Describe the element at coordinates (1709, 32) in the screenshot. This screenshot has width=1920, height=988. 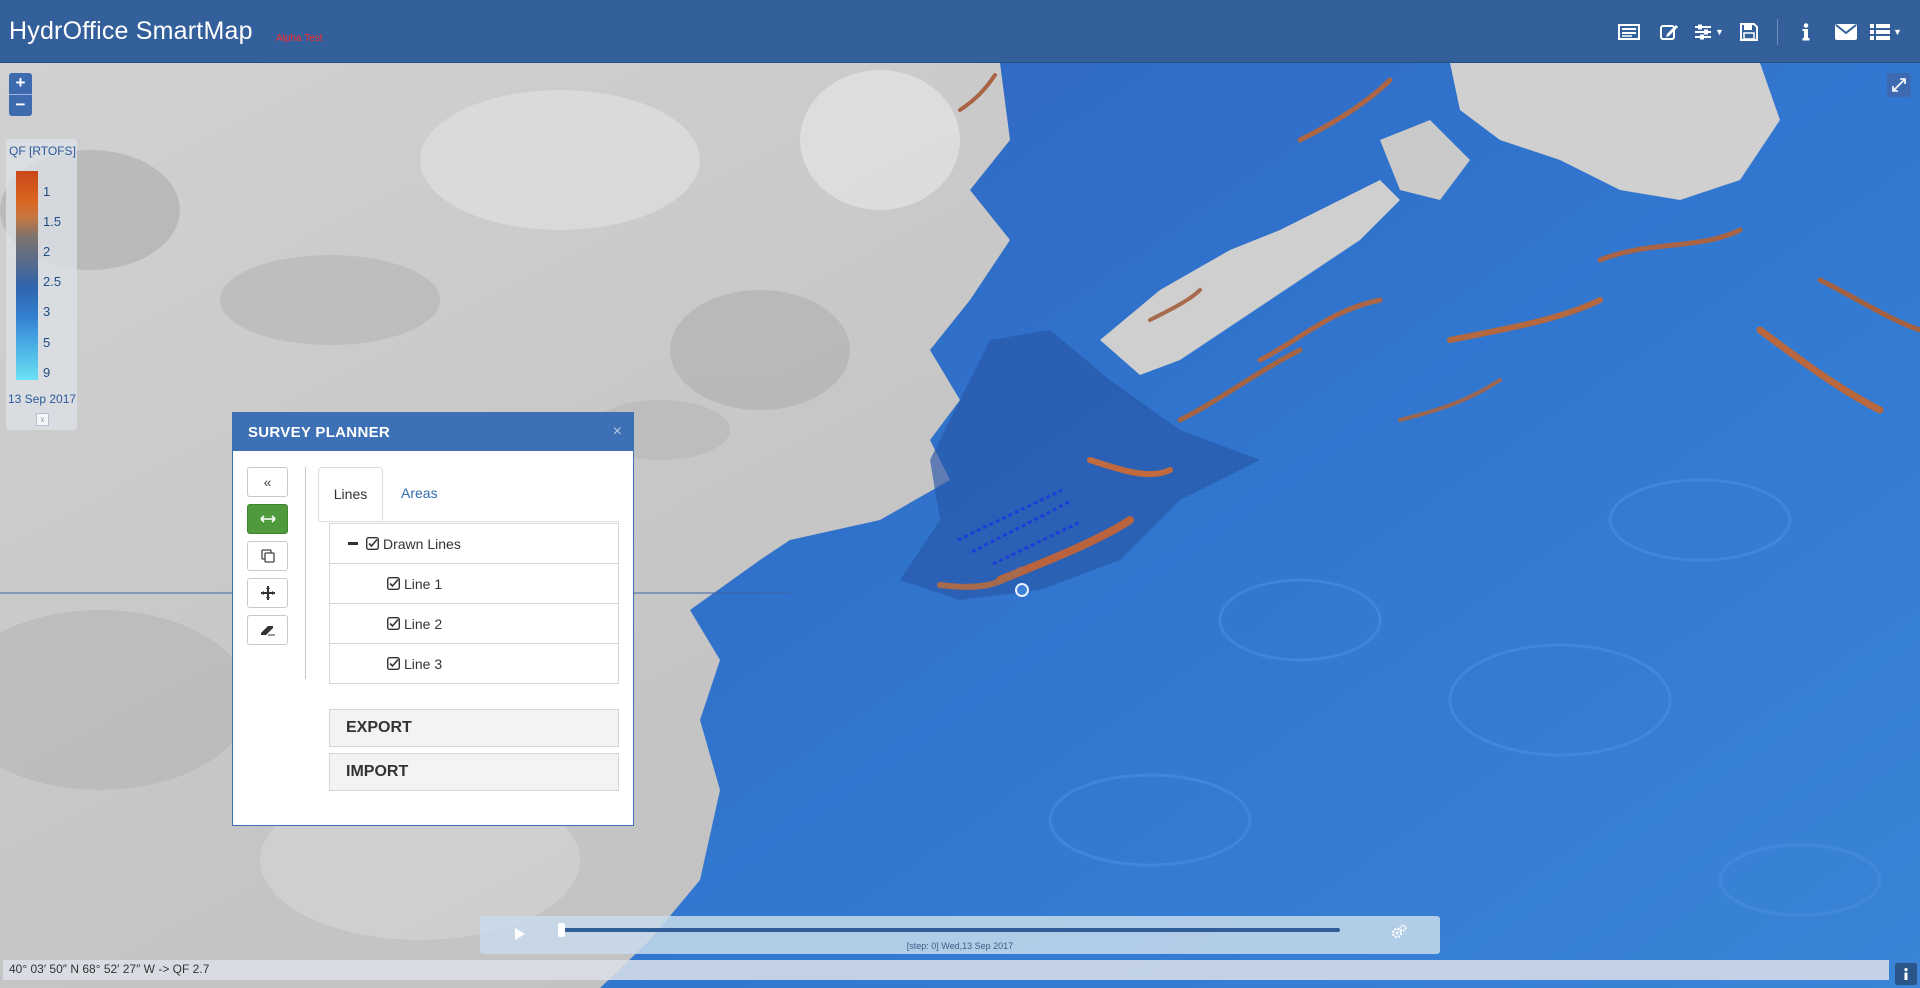
I see `sliders-icon: ▼` at that location.